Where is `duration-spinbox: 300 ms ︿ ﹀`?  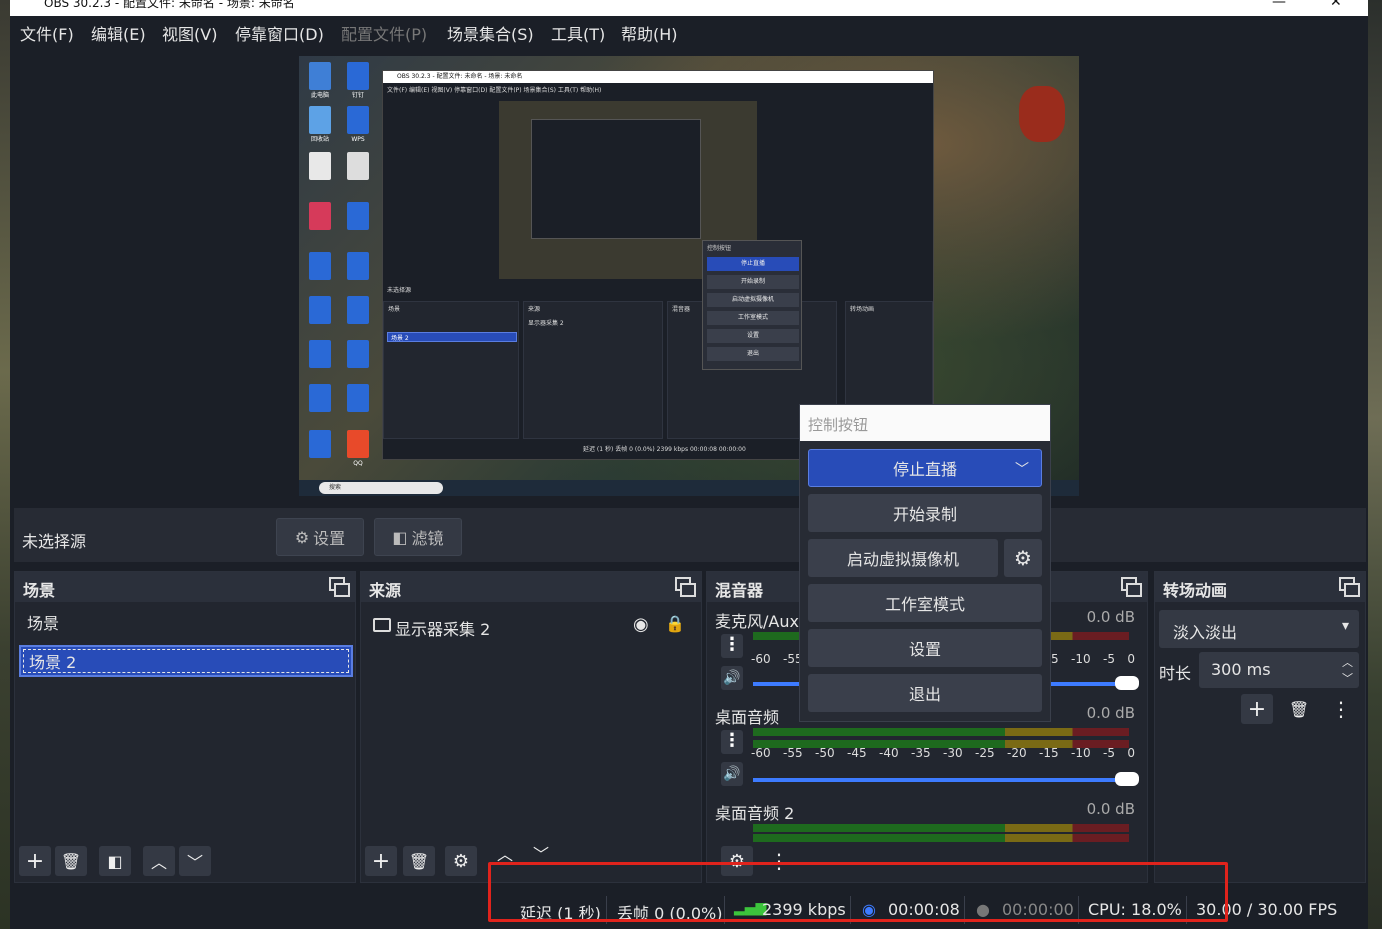 duration-spinbox: 300 ms ︿ ﹀ is located at coordinates (1279, 670).